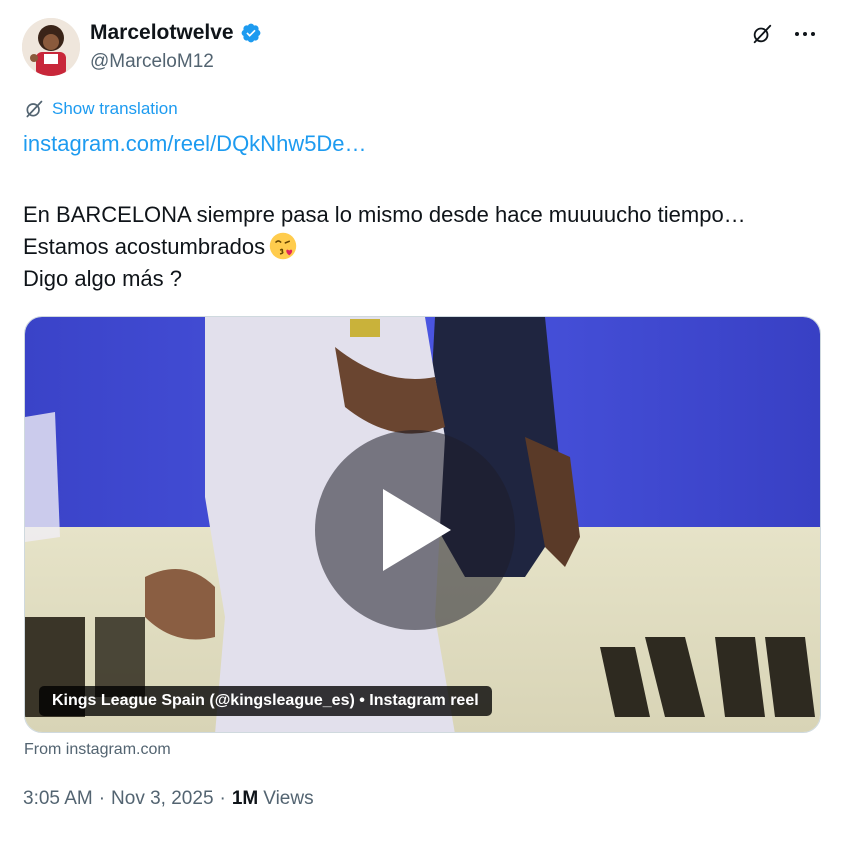  What do you see at coordinates (58, 799) in the screenshot?
I see `tweet-time: 3:05 AM` at bounding box center [58, 799].